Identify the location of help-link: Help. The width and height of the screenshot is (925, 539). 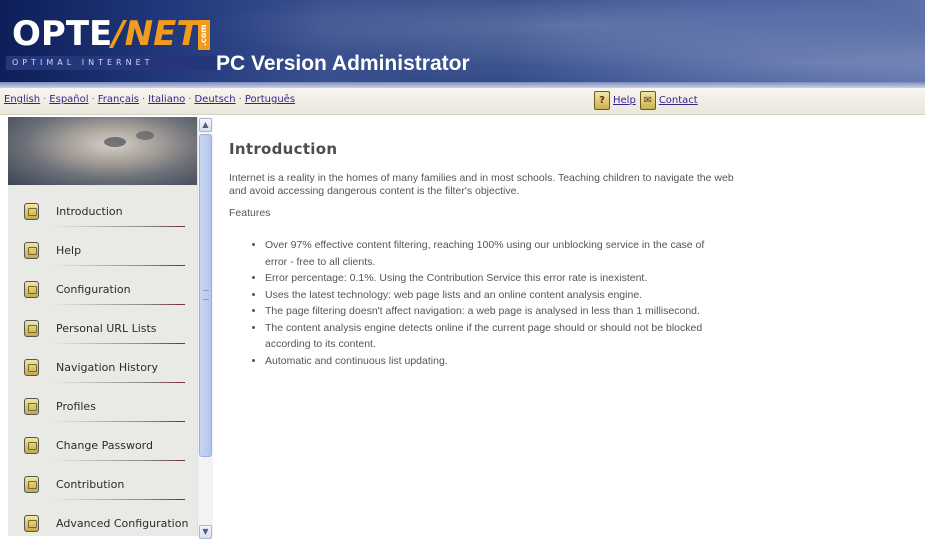
(624, 100).